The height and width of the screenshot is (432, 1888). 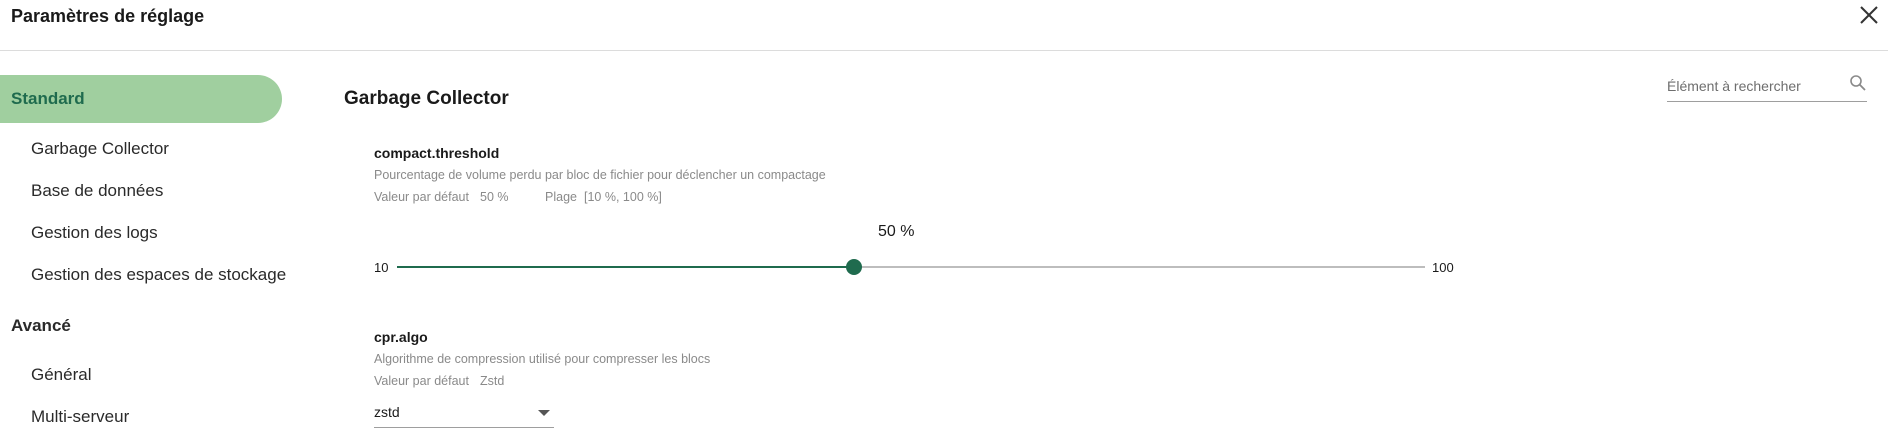 I want to click on section-title: Garbage Collector, so click(x=426, y=98).